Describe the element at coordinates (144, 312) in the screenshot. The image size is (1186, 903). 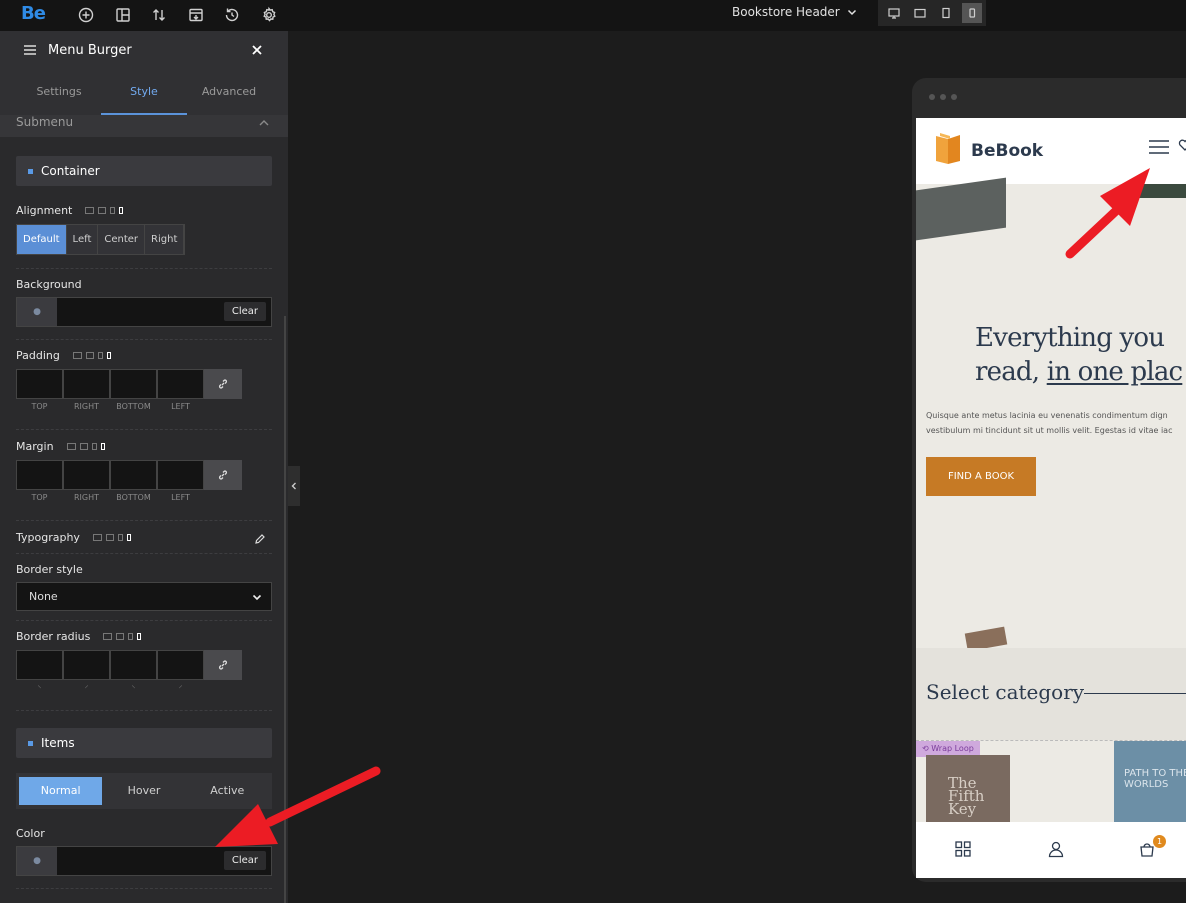
I see `background-color-field: ● Clear` at that location.